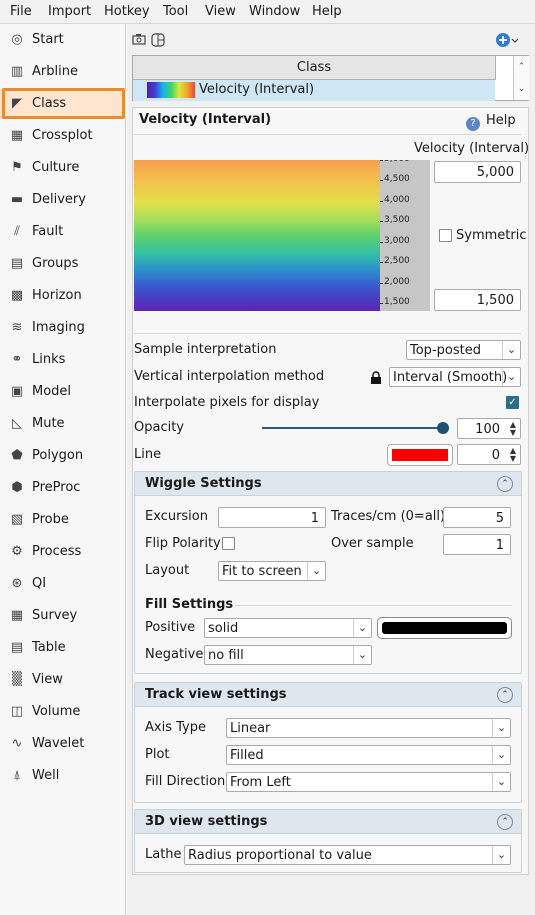  Describe the element at coordinates (443, 428) in the screenshot. I see `opacity-slider-handle` at that location.